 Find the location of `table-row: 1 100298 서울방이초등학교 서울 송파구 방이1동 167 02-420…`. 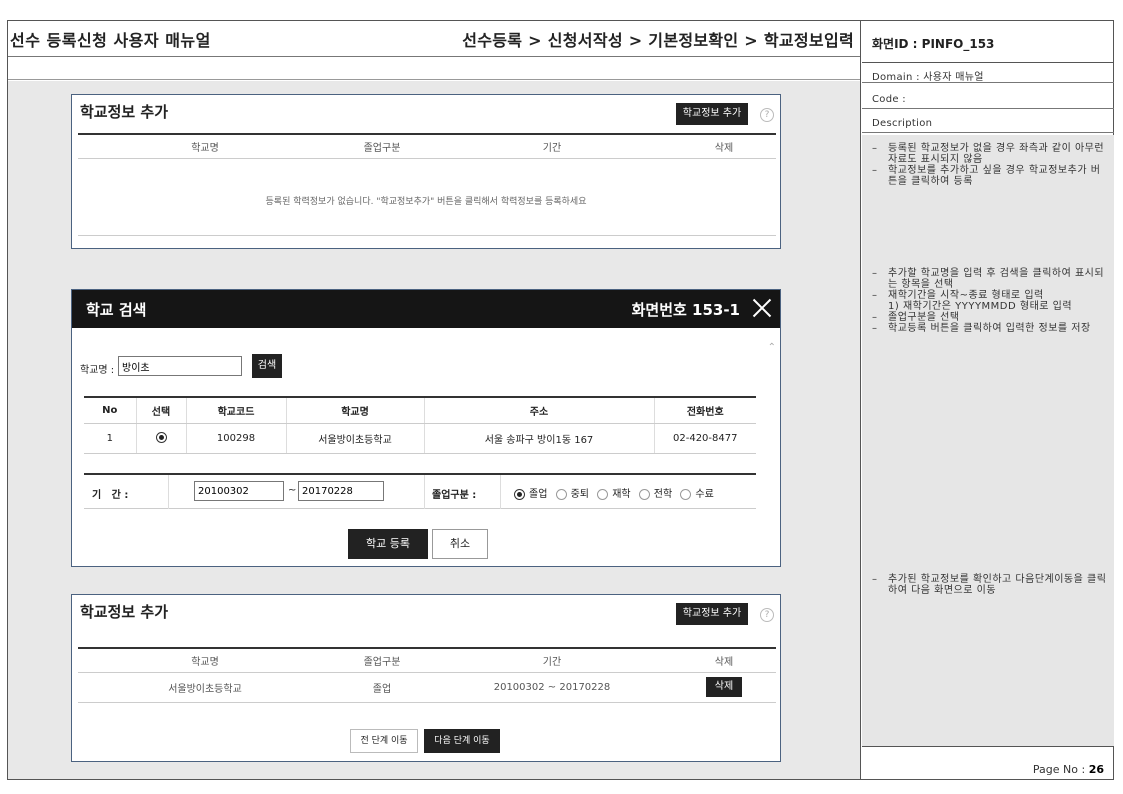

table-row: 1 100298 서울방이초등학교 서울 송파구 방이1동 167 02-420… is located at coordinates (420, 438).